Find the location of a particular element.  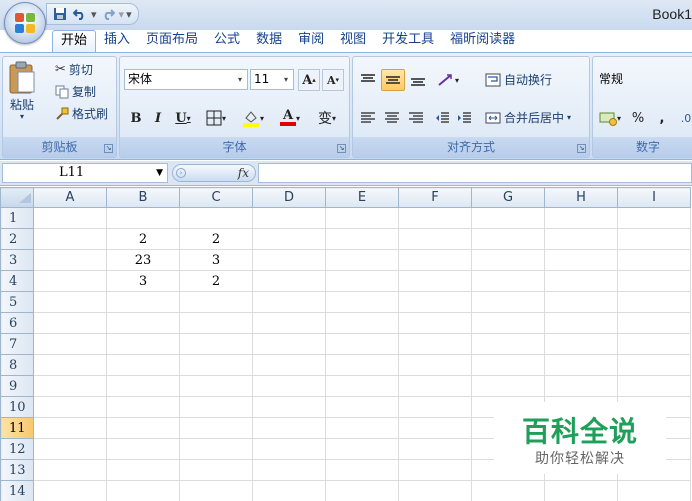

cell-a6 is located at coordinates (70, 323).